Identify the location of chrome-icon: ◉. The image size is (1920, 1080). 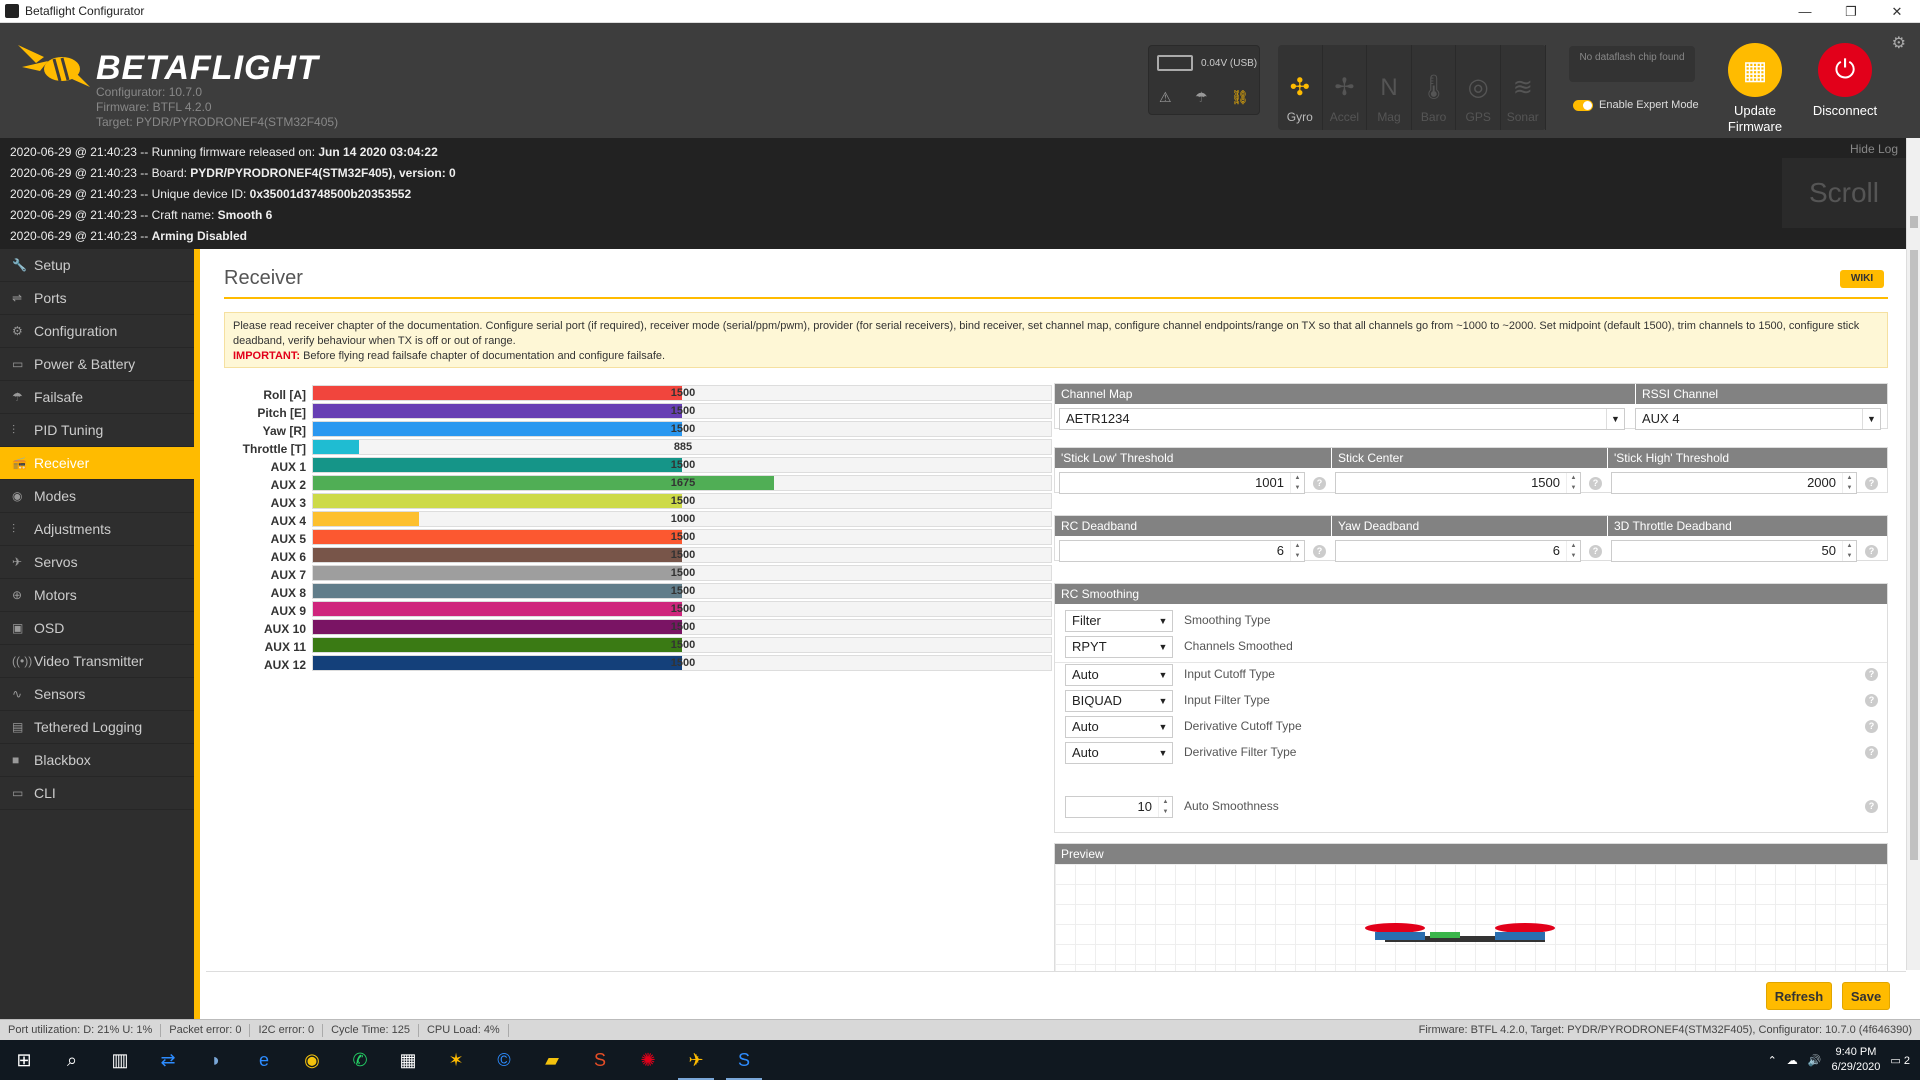
(312, 1060).